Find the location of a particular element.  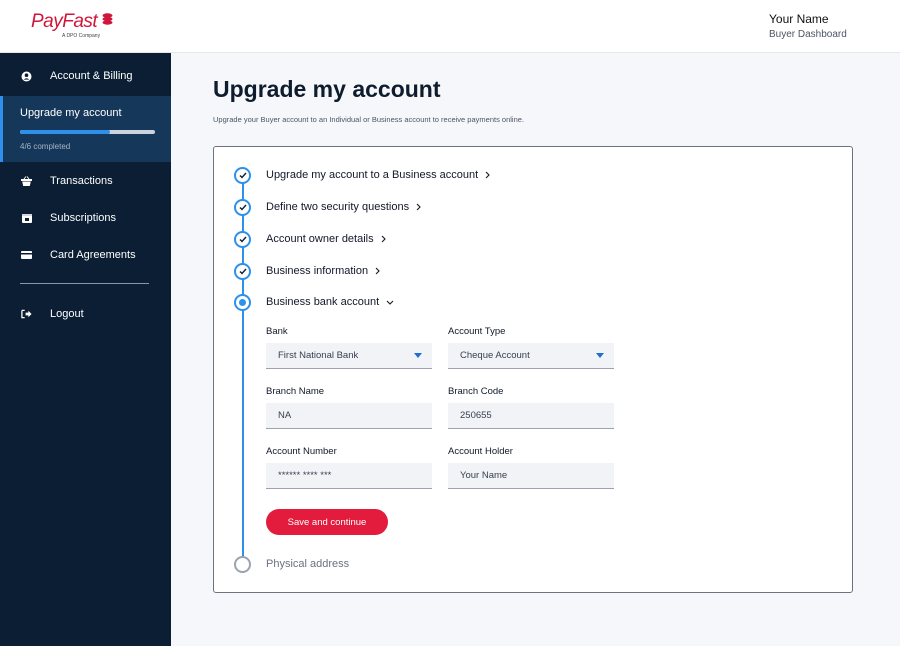

account-number-value: ****** **** *** is located at coordinates (305, 475).